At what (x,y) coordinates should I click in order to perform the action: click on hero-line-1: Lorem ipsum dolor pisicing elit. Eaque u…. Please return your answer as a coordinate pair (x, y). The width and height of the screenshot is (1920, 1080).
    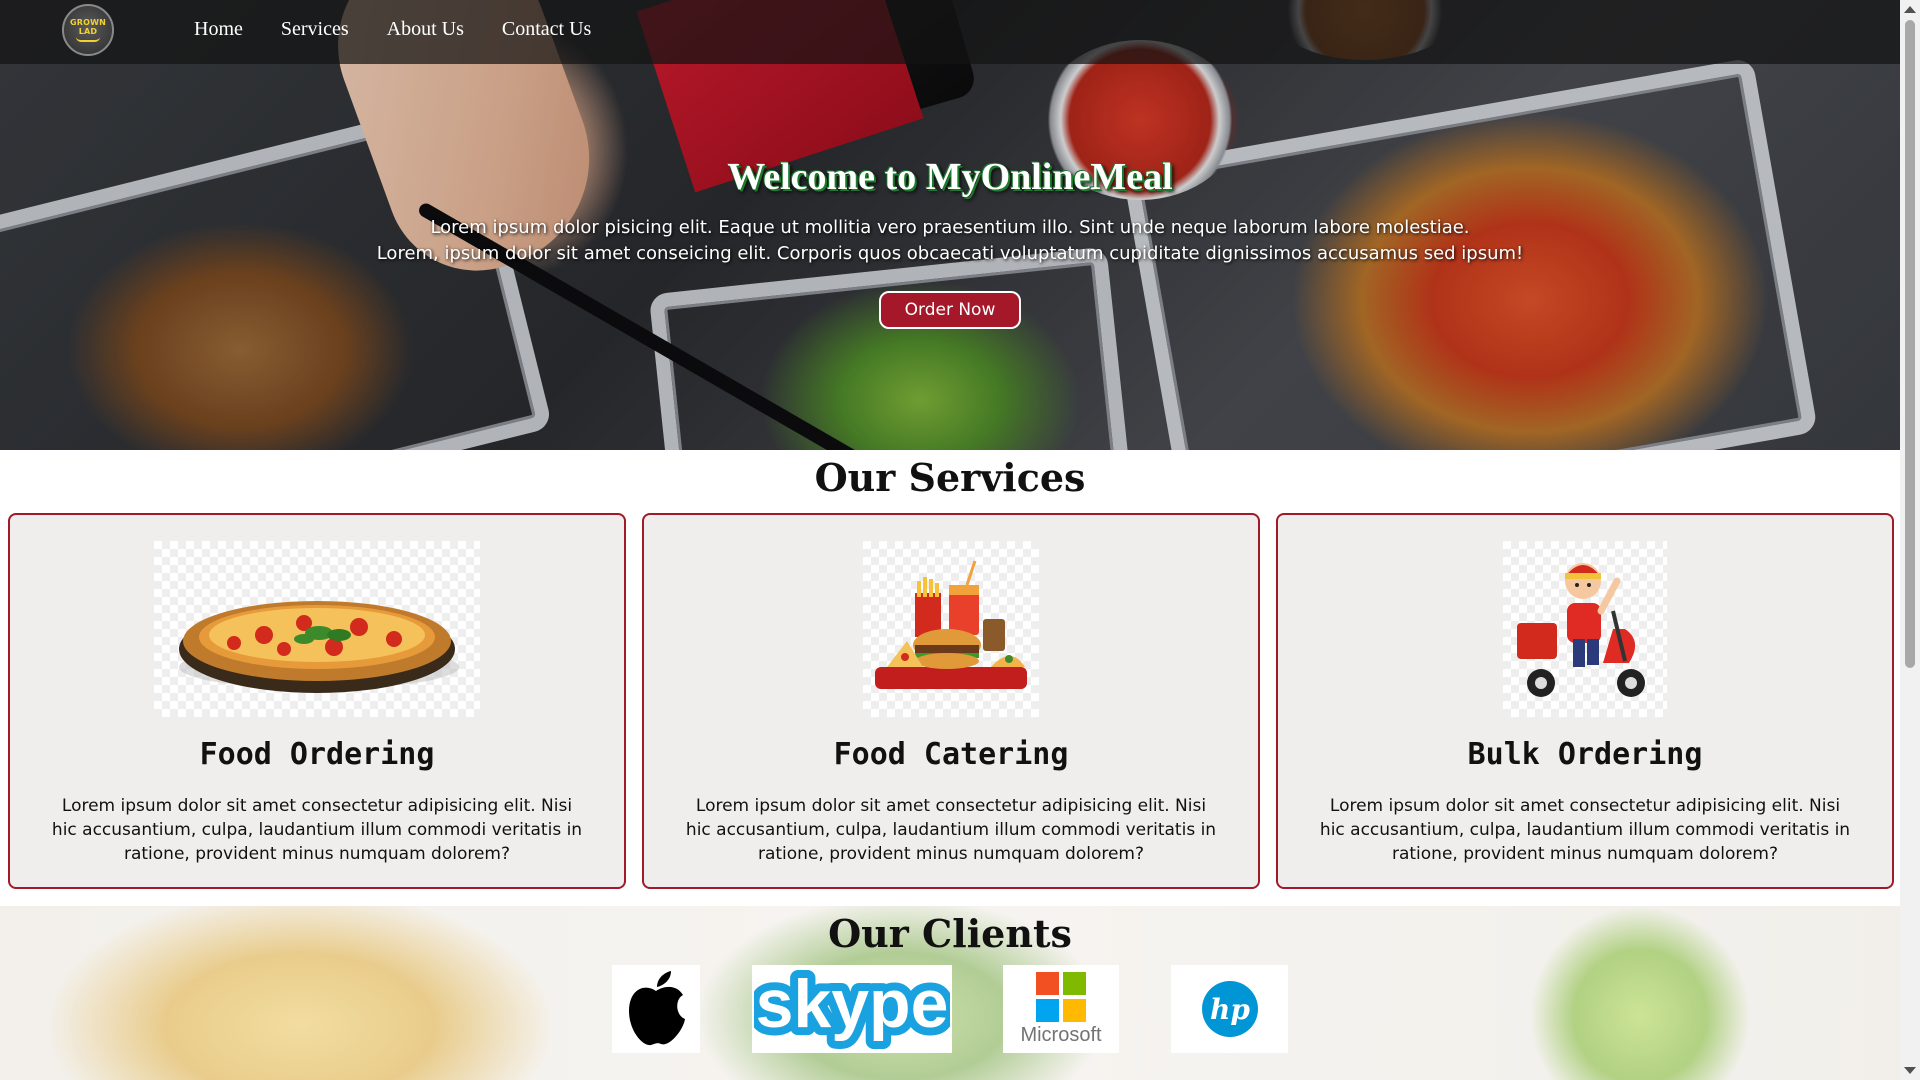
    Looking at the image, I should click on (950, 227).